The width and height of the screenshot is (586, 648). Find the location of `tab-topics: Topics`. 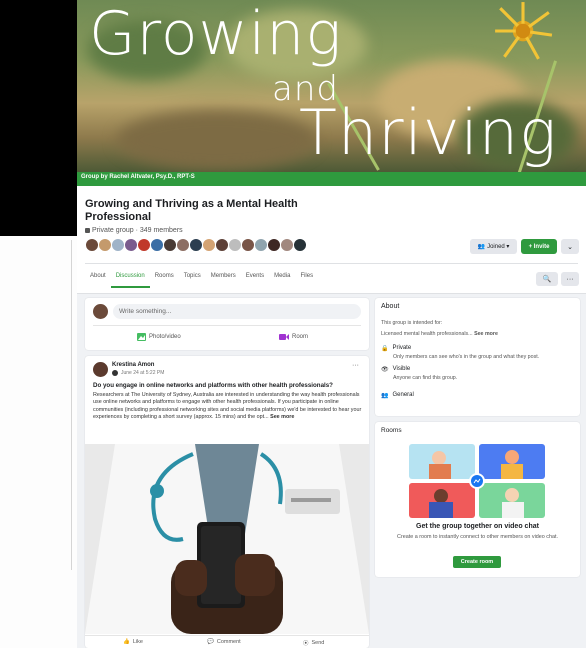

tab-topics: Topics is located at coordinates (192, 280).